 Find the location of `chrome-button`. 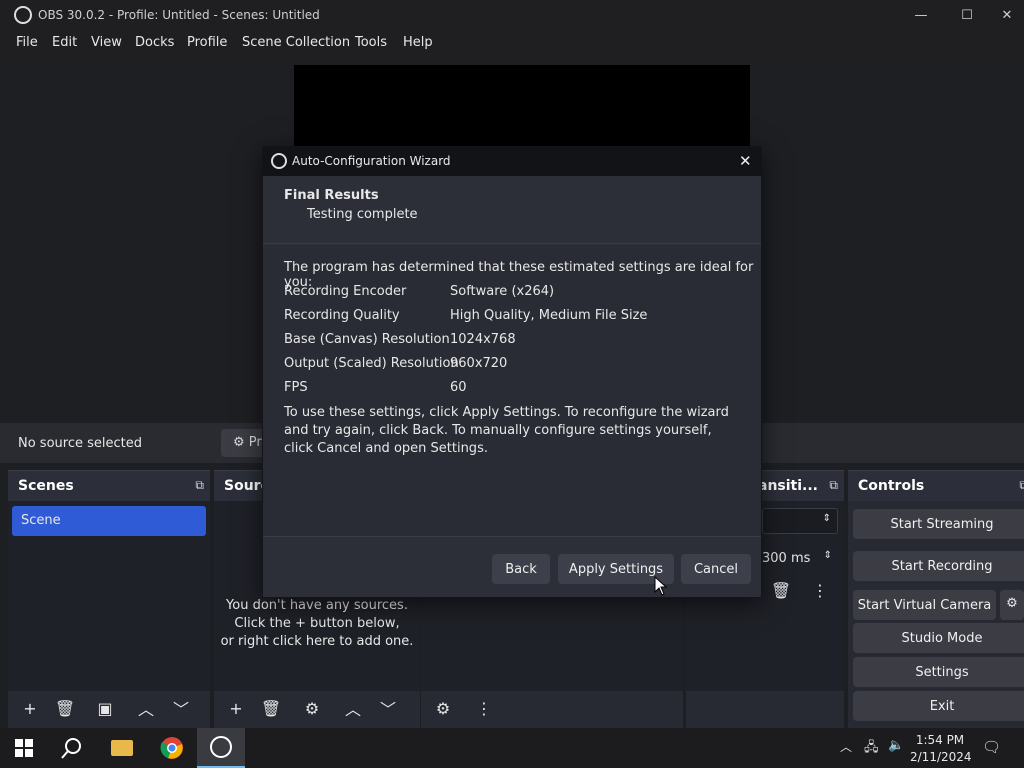

chrome-button is located at coordinates (172, 748).